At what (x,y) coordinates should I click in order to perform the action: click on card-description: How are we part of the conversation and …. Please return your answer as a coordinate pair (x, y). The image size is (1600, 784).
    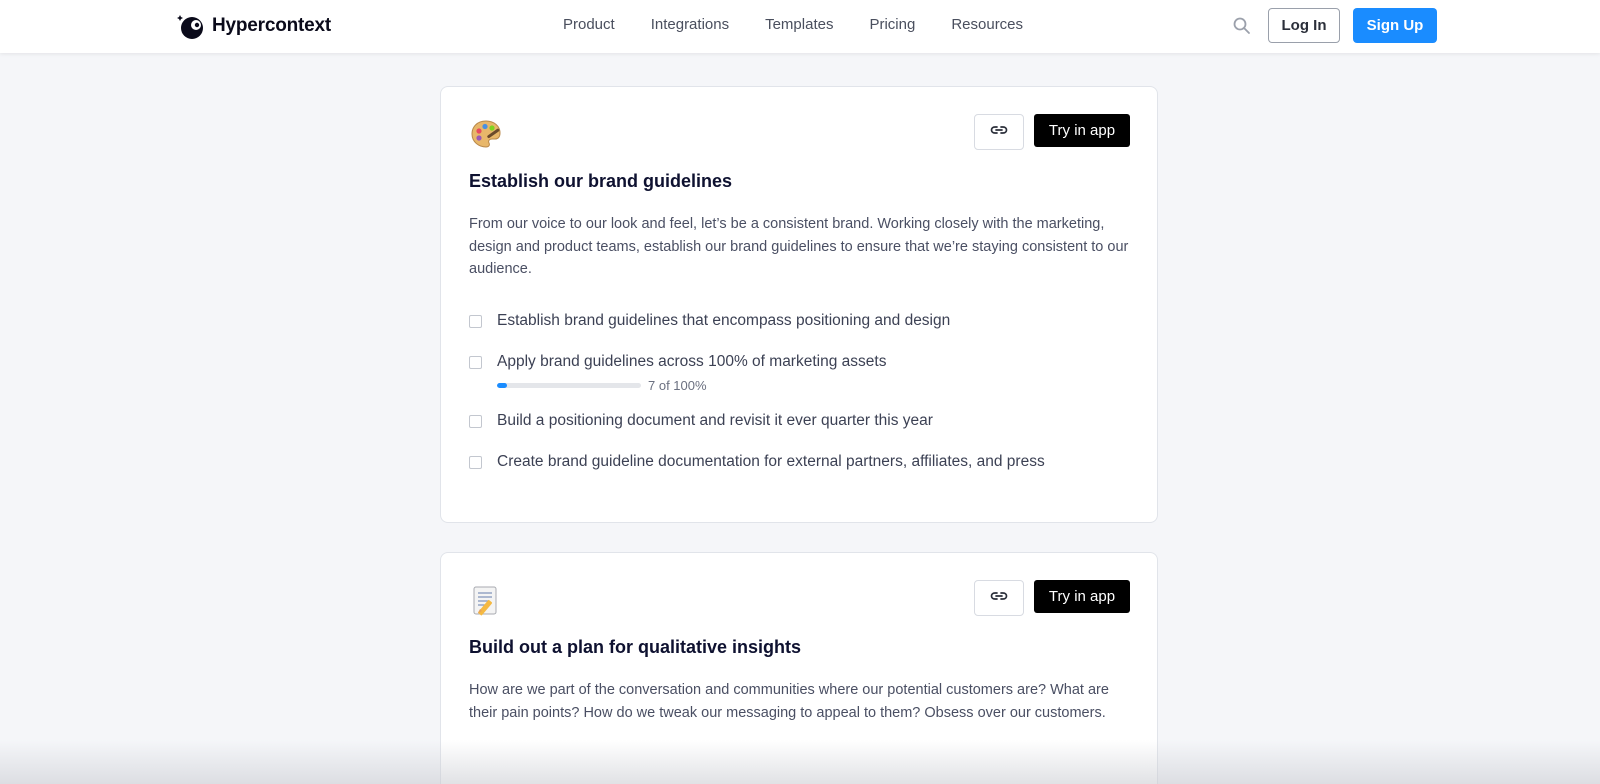
    Looking at the image, I should click on (789, 701).